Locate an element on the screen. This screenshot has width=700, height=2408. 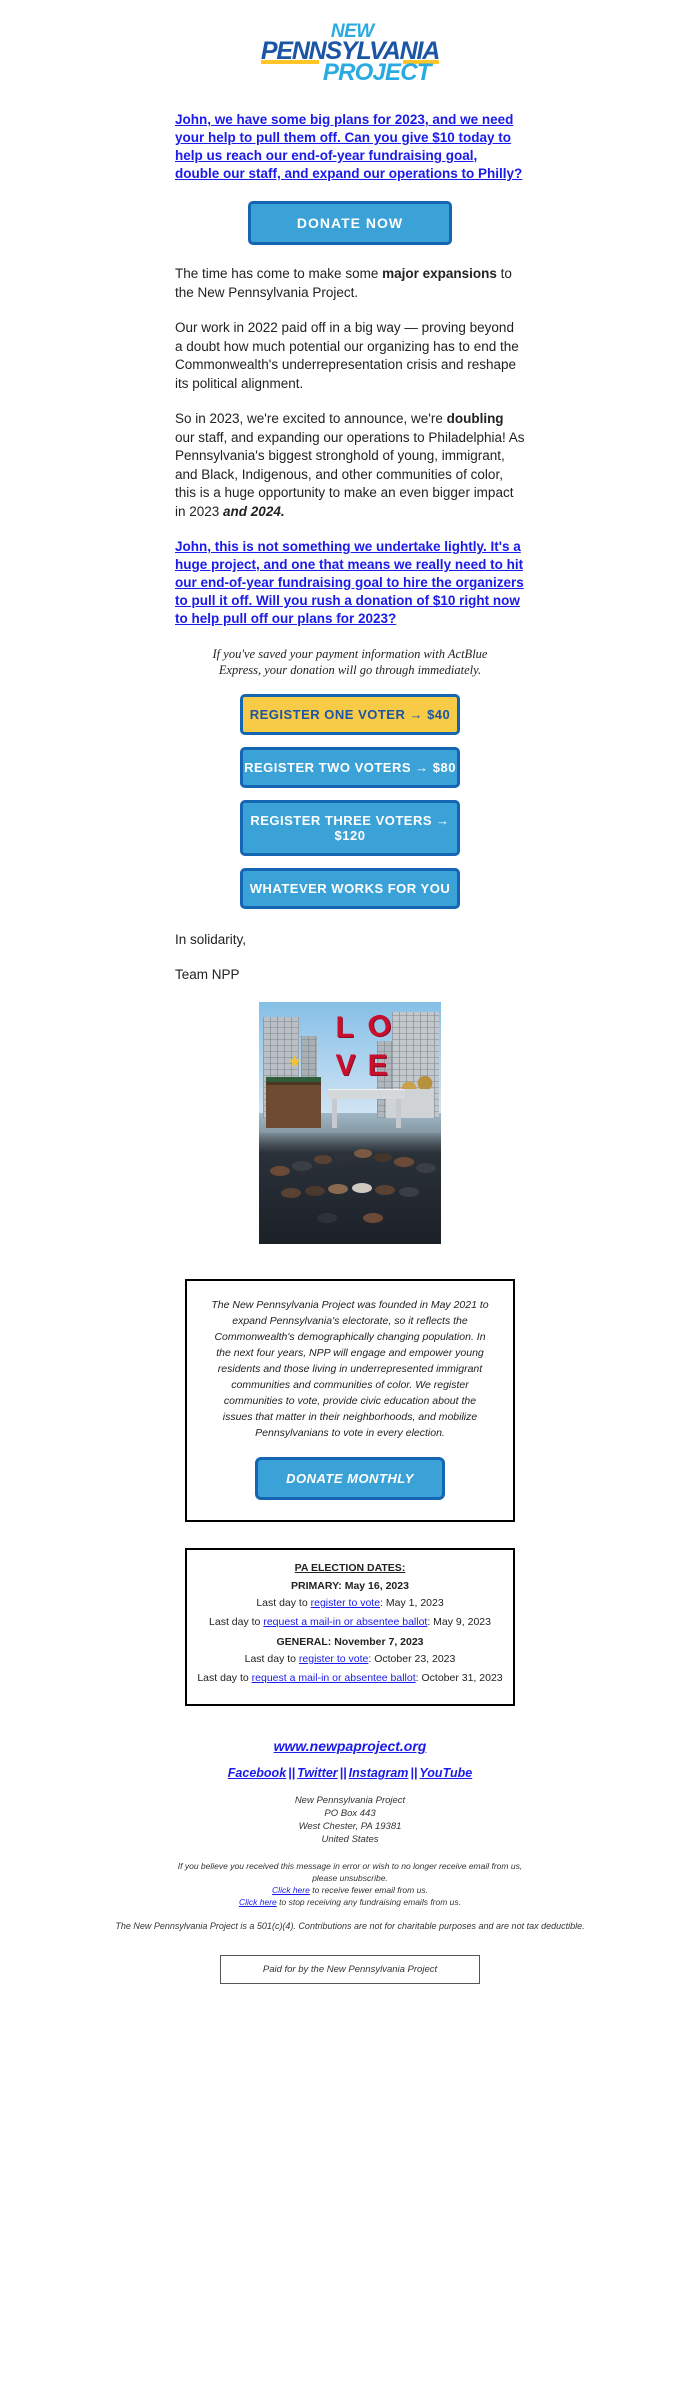
p1-emphasis: major expansions is located at coordinates (439, 273).